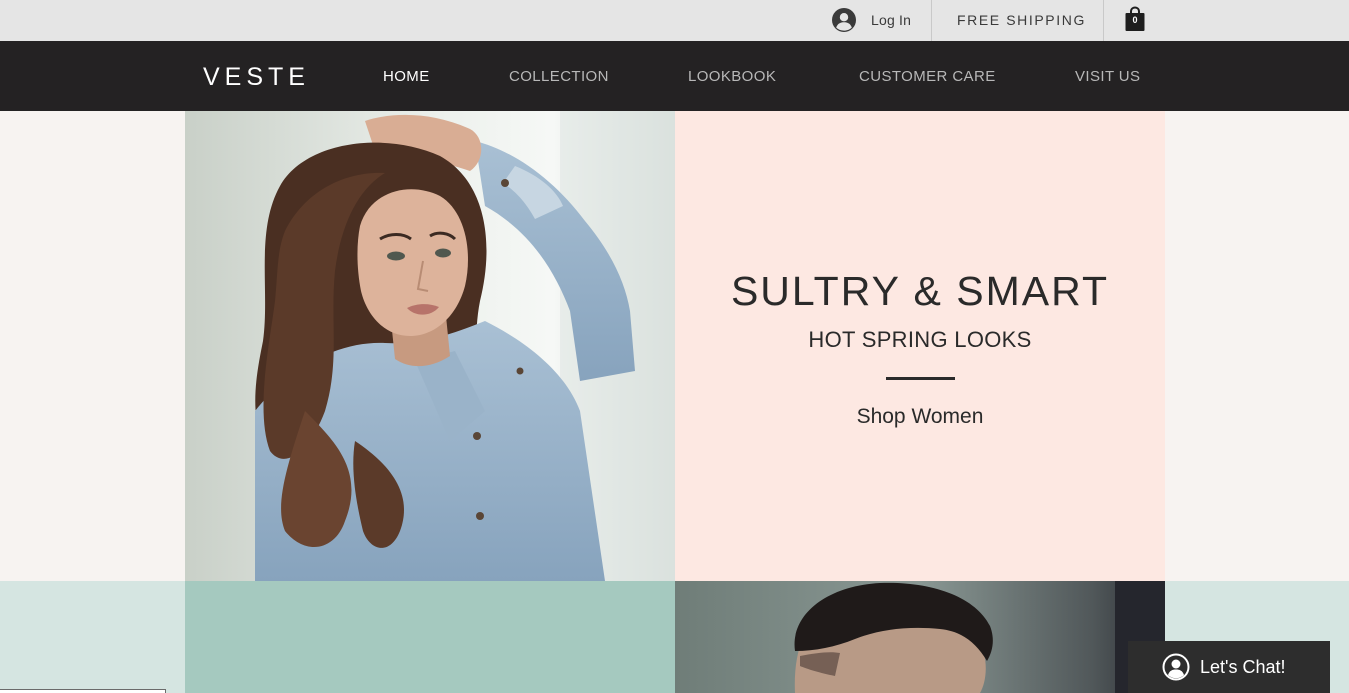 This screenshot has height=693, width=1349. I want to click on cart-count: 0, so click(1135, 20).